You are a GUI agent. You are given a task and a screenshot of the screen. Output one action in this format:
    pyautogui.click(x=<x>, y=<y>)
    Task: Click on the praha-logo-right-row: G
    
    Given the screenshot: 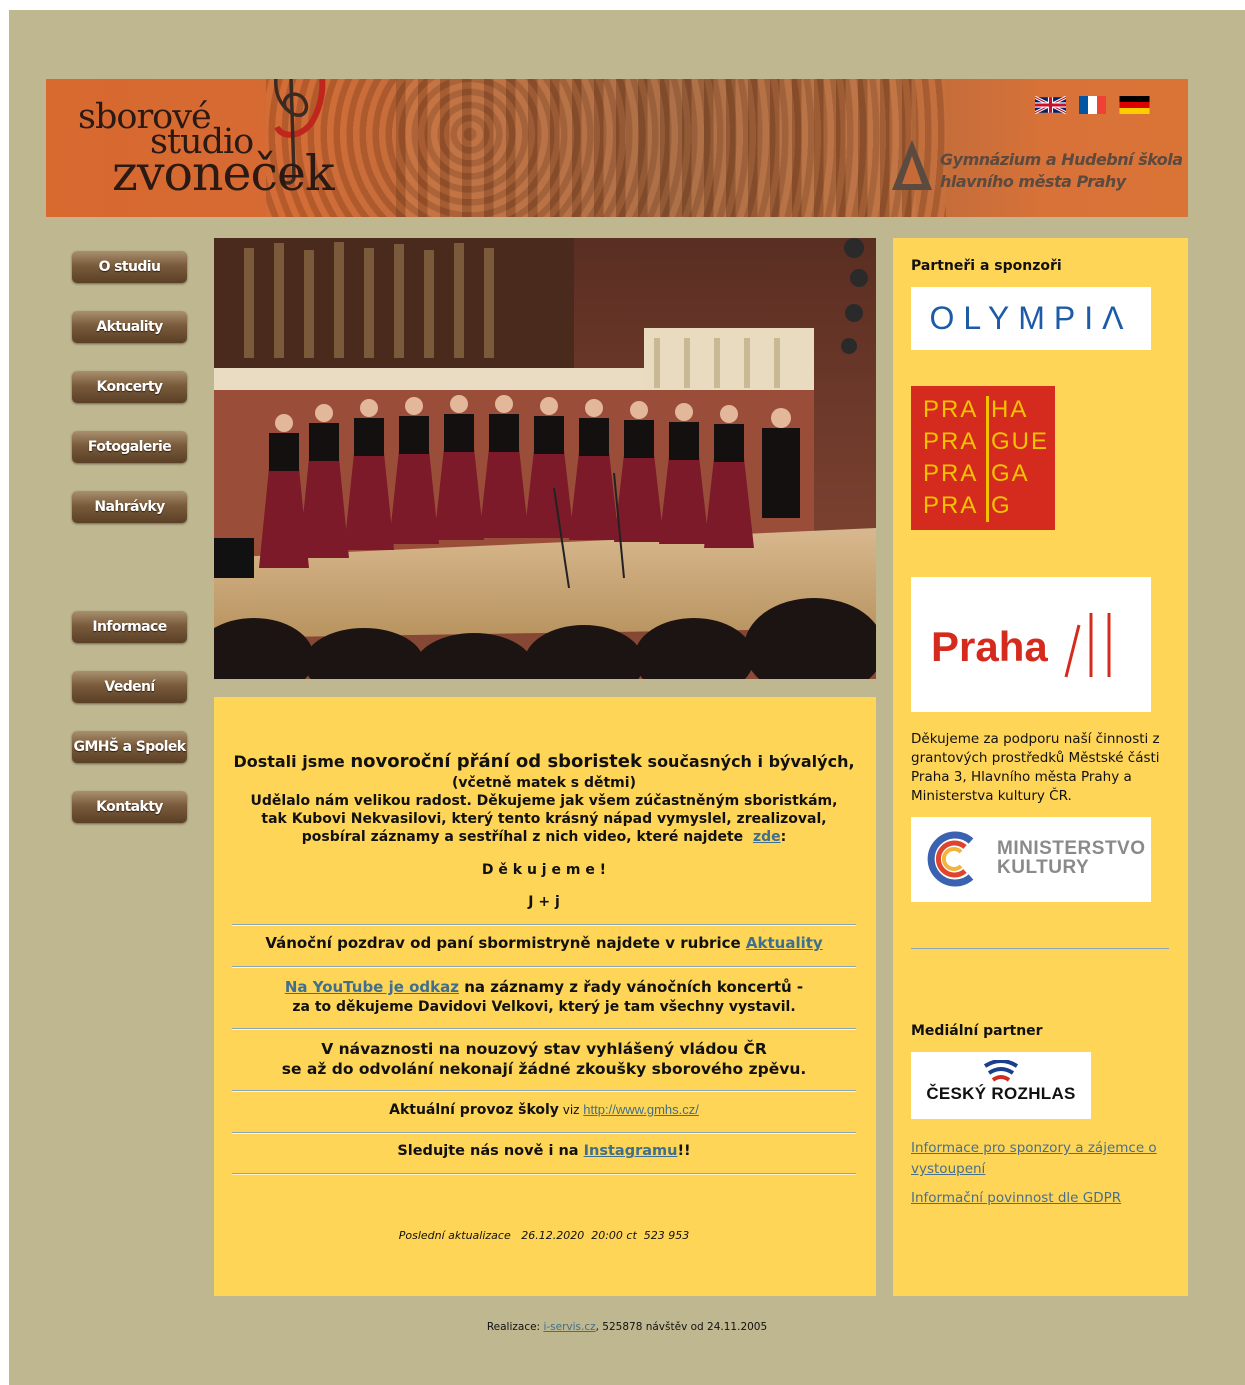 What is the action you would take?
    pyautogui.click(x=1001, y=505)
    